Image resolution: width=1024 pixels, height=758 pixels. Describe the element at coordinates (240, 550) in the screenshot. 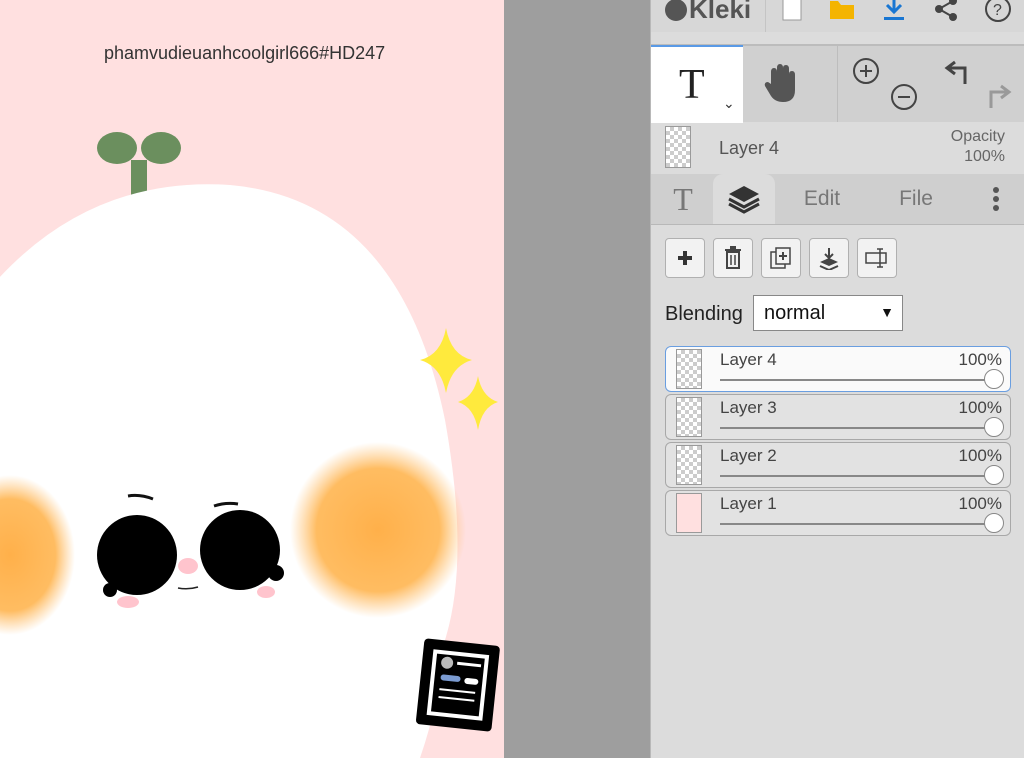

I see `eye-right` at that location.